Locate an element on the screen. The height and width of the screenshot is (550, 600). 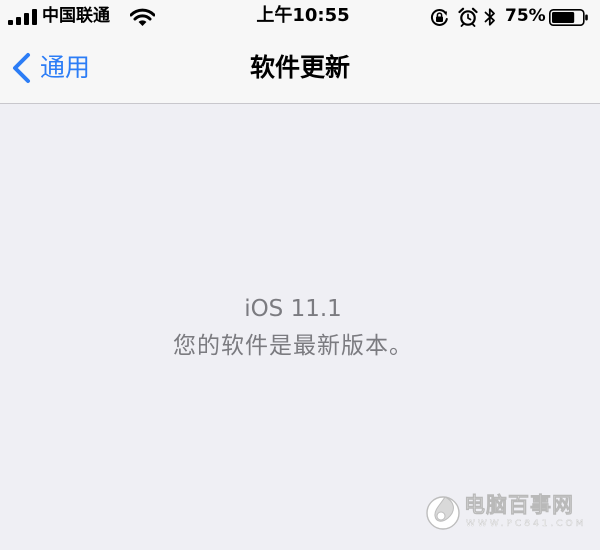
rotation-lock-icon is located at coordinates (439, 17).